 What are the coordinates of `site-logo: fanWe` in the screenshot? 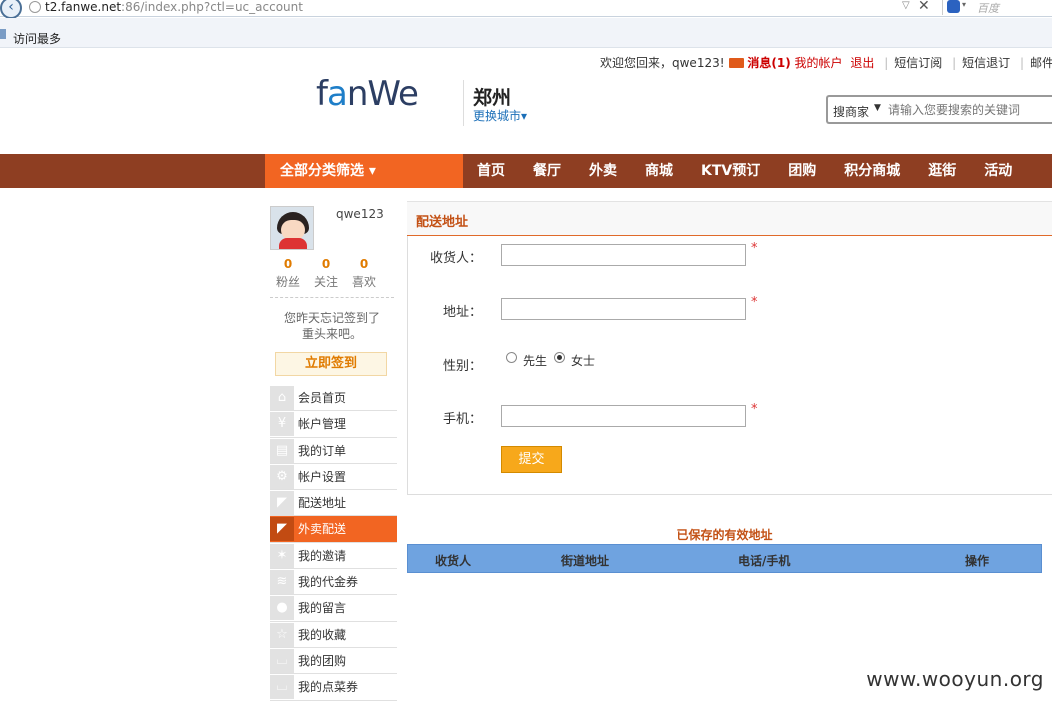 It's located at (367, 94).